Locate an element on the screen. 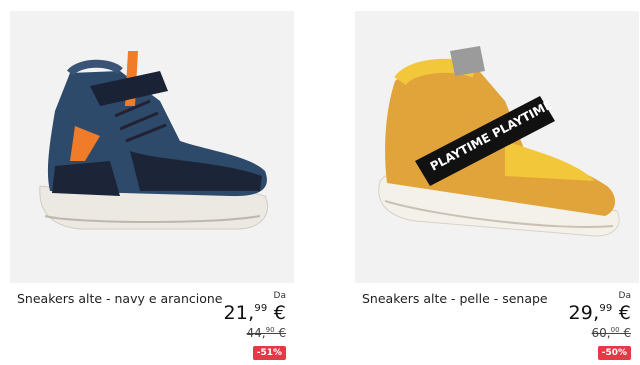  original-price: 60,00 € is located at coordinates (611, 333).